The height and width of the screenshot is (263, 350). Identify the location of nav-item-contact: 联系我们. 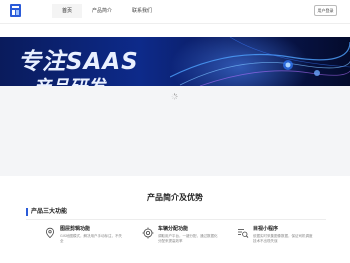
(142, 11).